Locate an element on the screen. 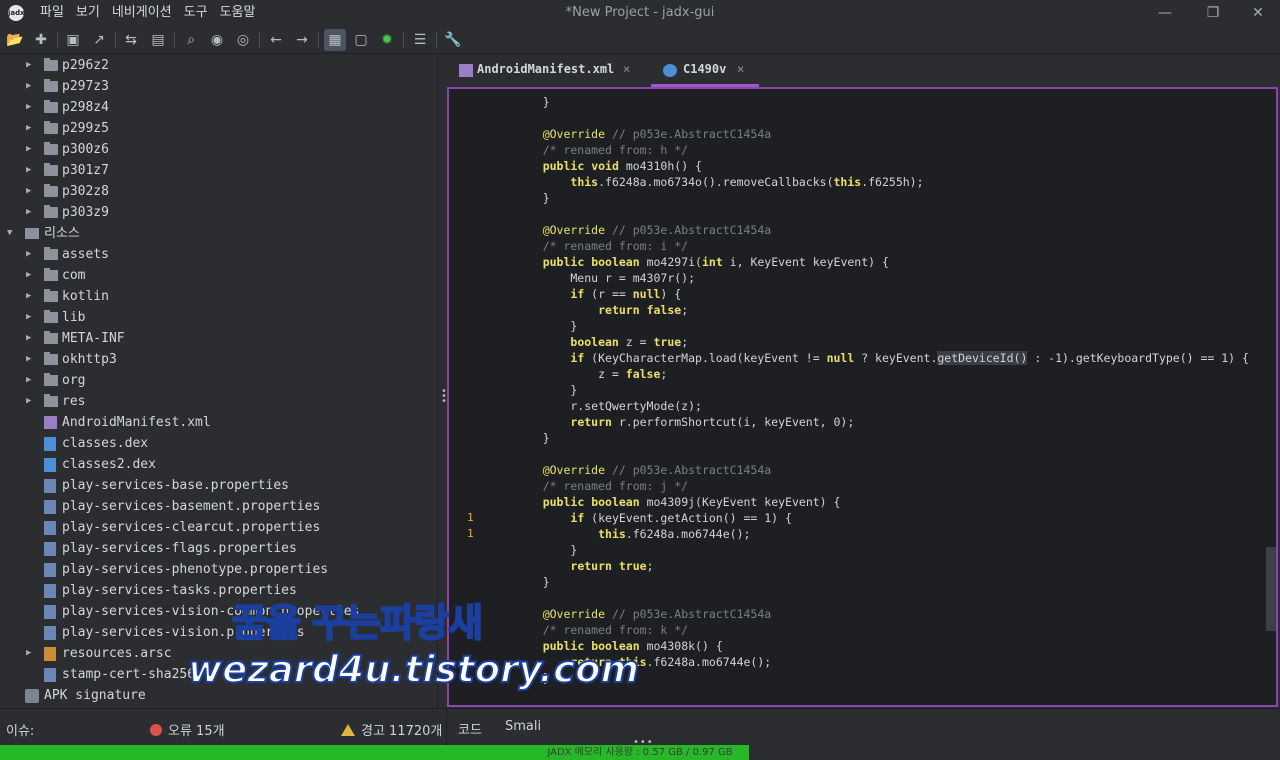  tree-folder: ▶ META-INF is located at coordinates (218, 338).